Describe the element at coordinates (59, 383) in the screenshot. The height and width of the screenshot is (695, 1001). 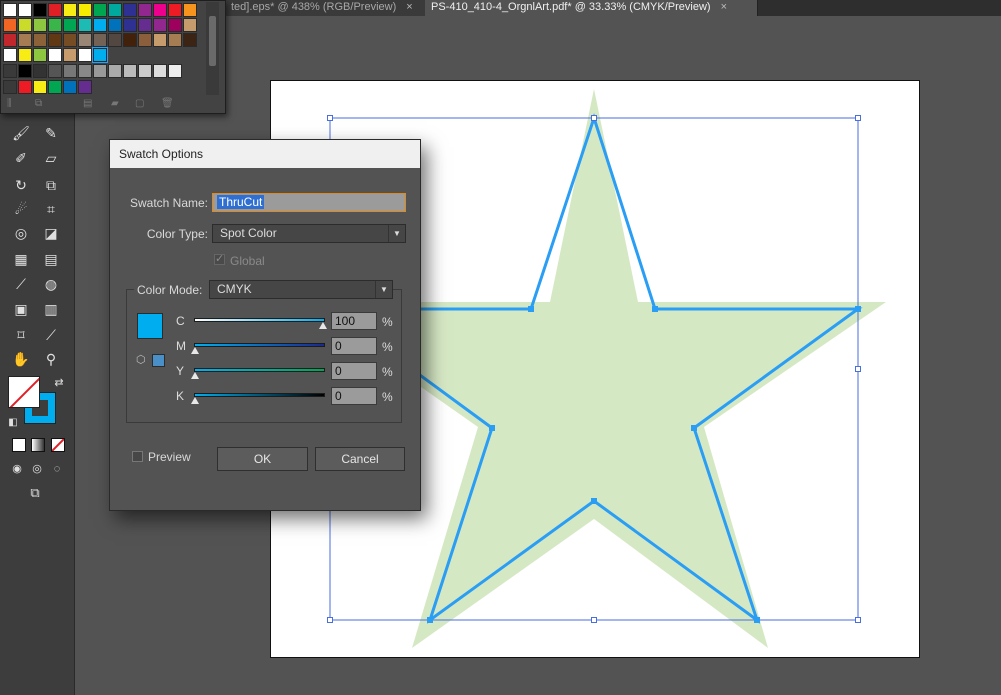
I see `swap-fill-stroke-icon: ⇄` at that location.